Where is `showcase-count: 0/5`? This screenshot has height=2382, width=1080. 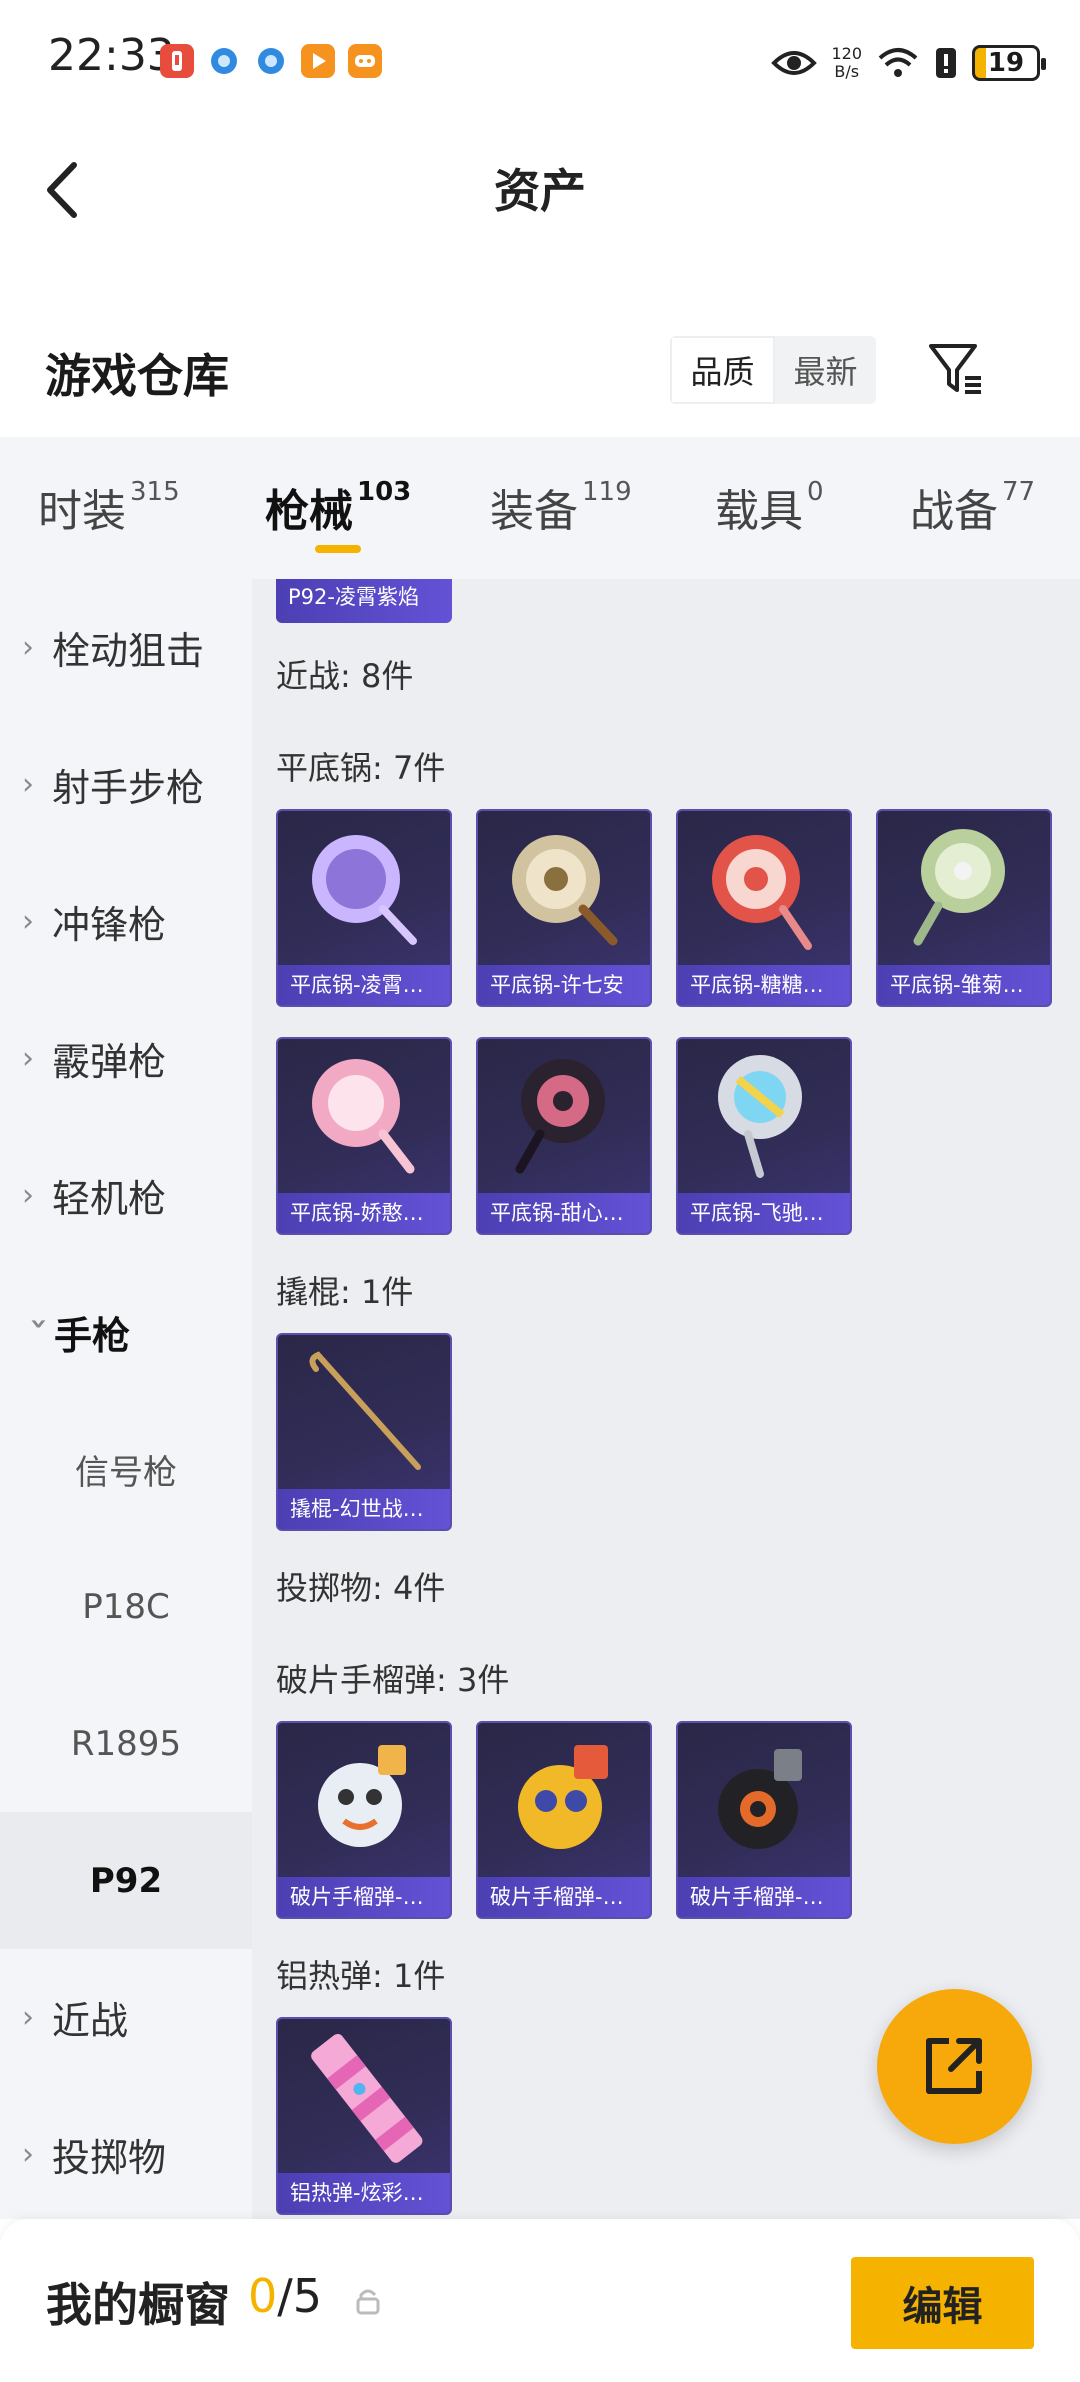 showcase-count: 0/5 is located at coordinates (285, 2296).